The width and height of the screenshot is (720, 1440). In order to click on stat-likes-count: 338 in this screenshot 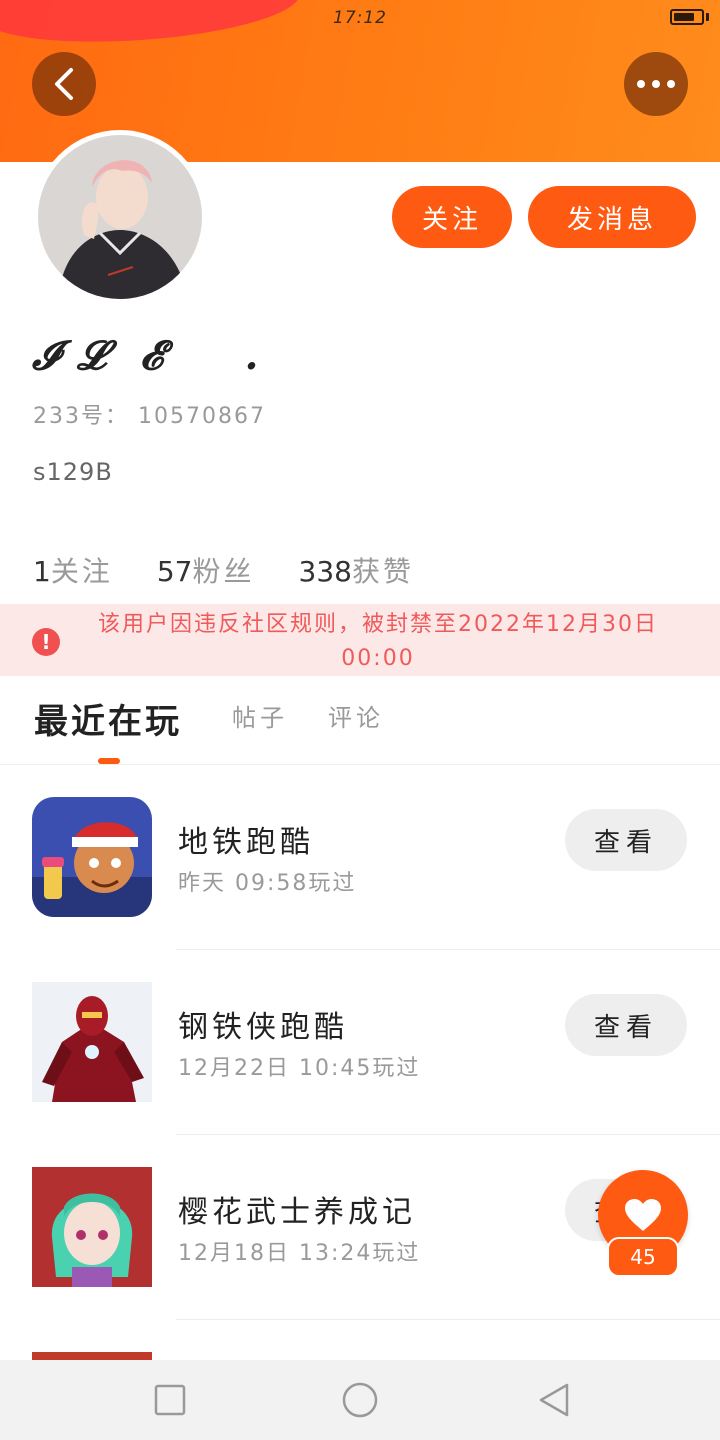, I will do `click(325, 571)`.